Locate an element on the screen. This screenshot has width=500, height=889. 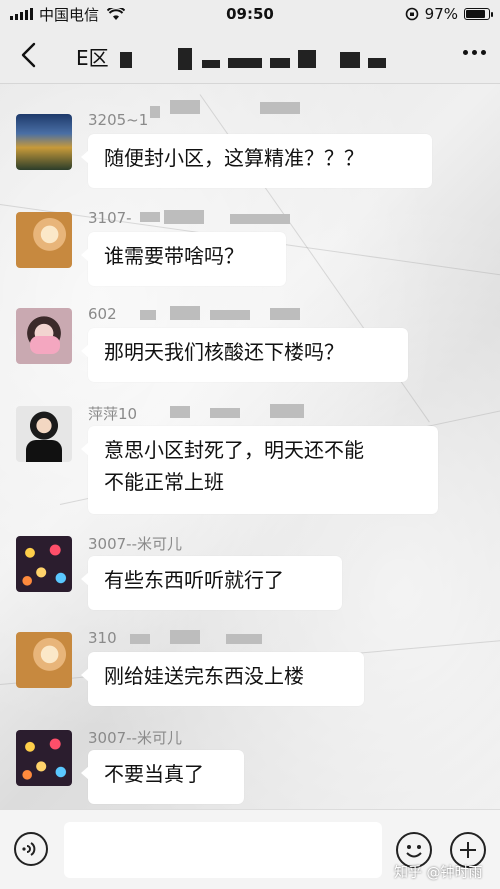
message-bubble: 刚给娃送完东西没上楼 is located at coordinates (222, 679).